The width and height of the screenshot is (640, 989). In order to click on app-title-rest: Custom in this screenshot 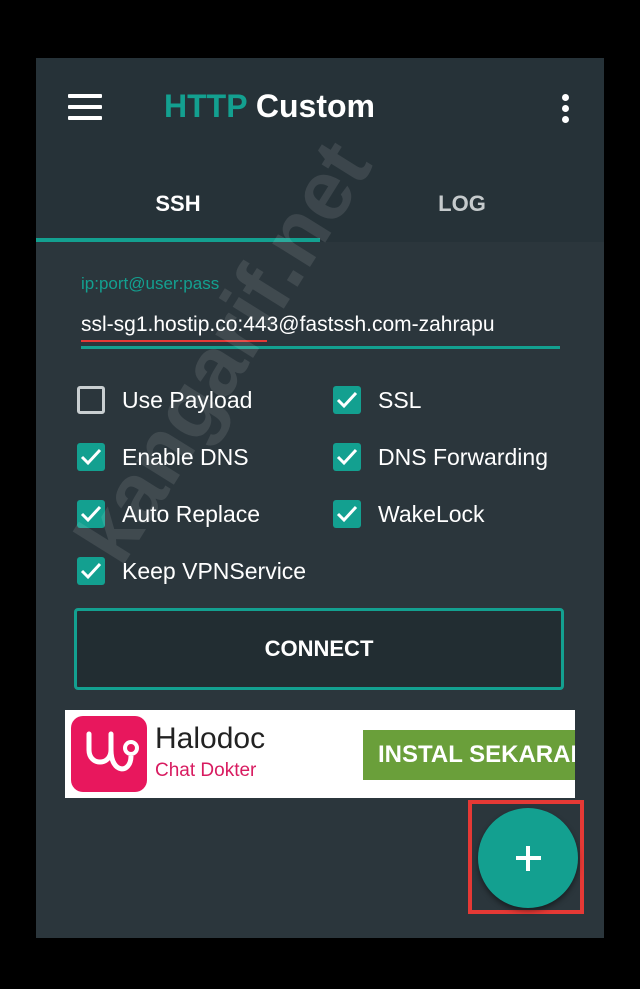, I will do `click(315, 106)`.